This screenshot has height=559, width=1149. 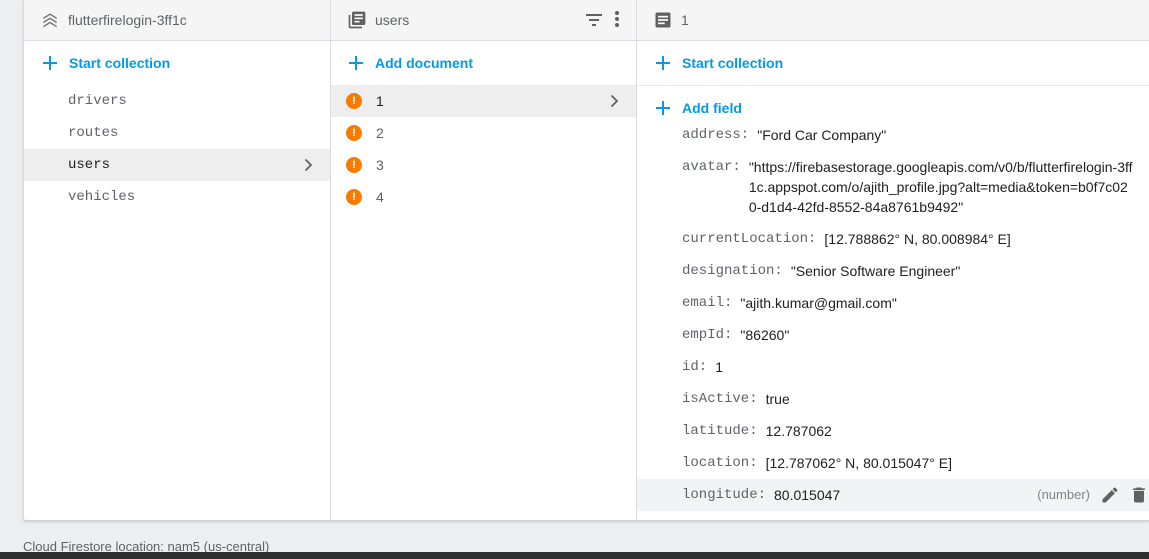 I want to click on field-email: email: "ajith.kumar@gmail.com", so click(x=910, y=303).